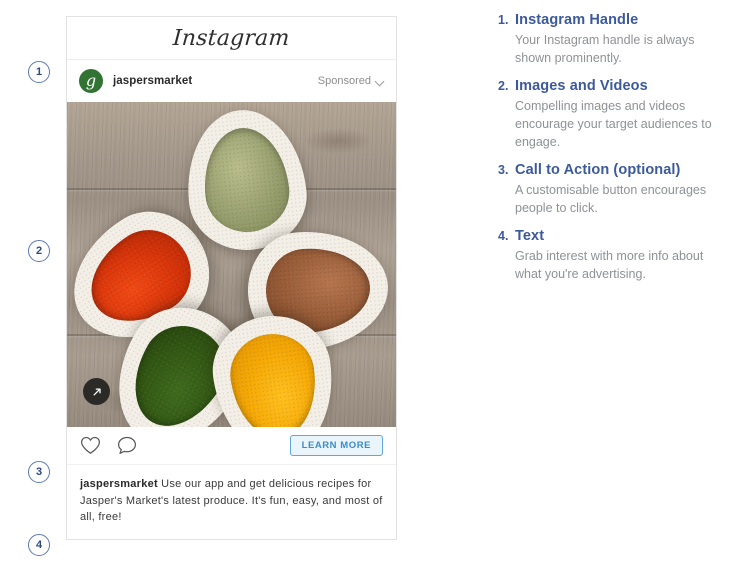 The height and width of the screenshot is (570, 753). Describe the element at coordinates (598, 170) in the screenshot. I see `legend-title: Call to Action (optional)` at that location.